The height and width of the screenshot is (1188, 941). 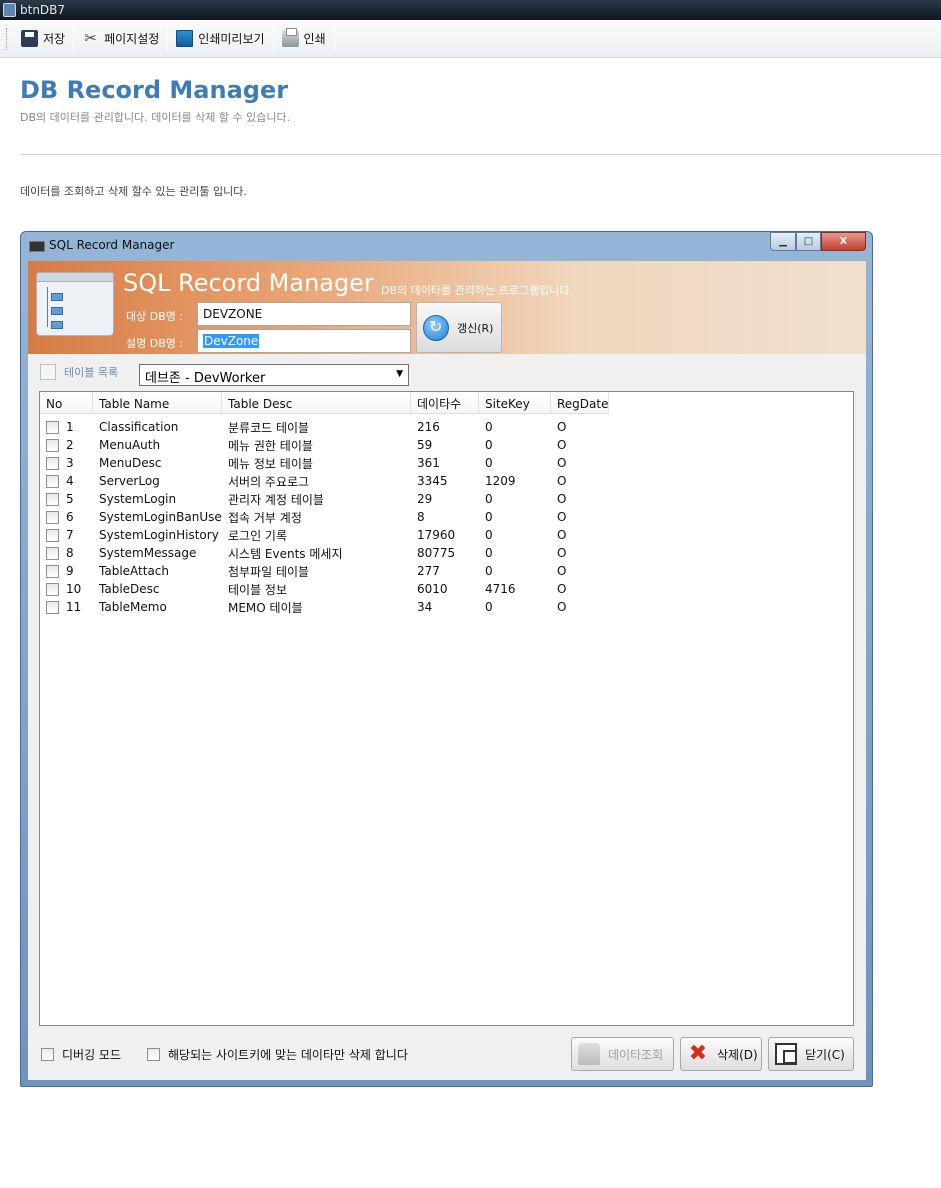 What do you see at coordinates (825, 1054) in the screenshot?
I see `close-label: 닫기(C)` at bounding box center [825, 1054].